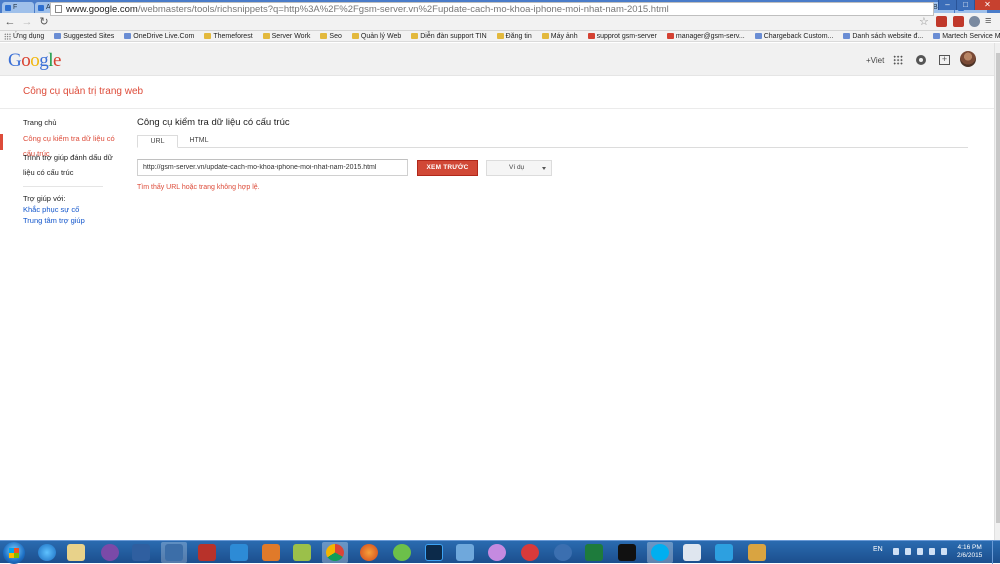  What do you see at coordinates (974, 21) in the screenshot?
I see `settings-gear-icon` at bounding box center [974, 21].